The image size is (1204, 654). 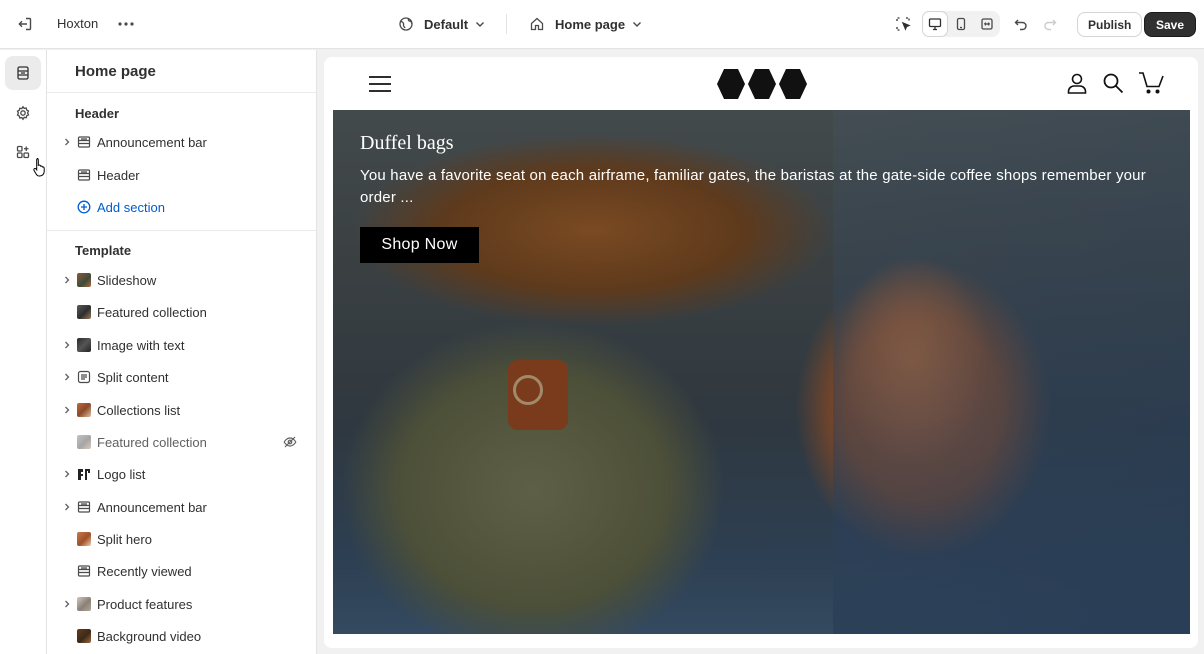 What do you see at coordinates (446, 24) in the screenshot?
I see `theme-label: Default` at bounding box center [446, 24].